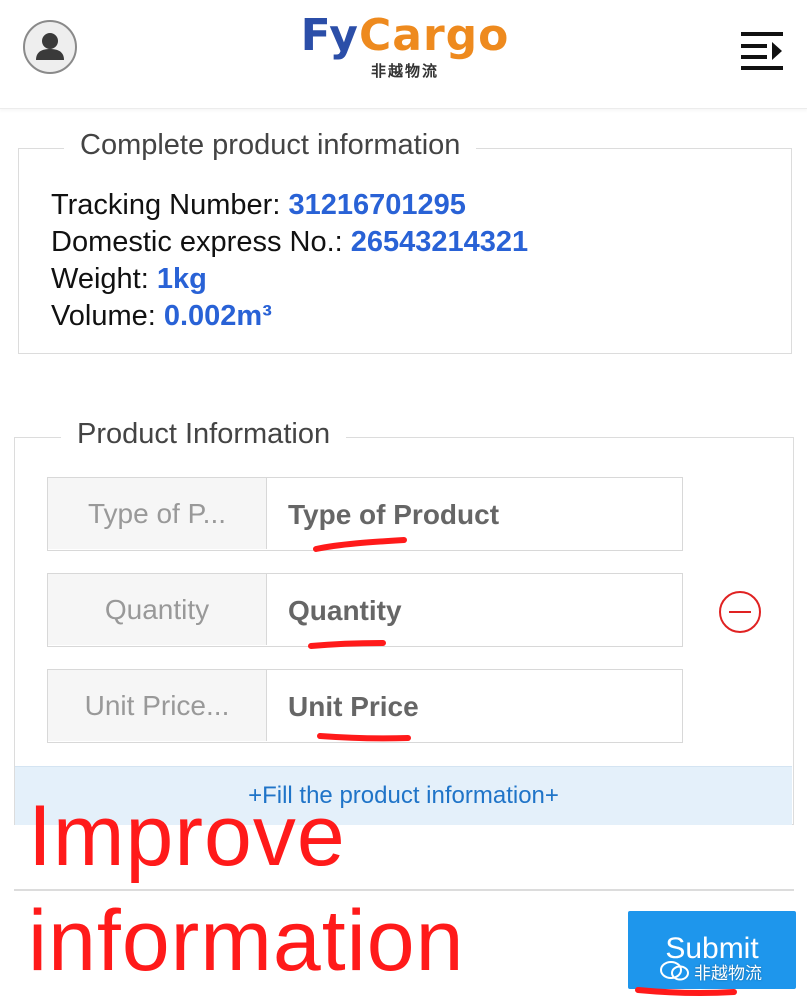  Describe the element at coordinates (157, 609) in the screenshot. I see `quantity-label: Quantity` at that location.